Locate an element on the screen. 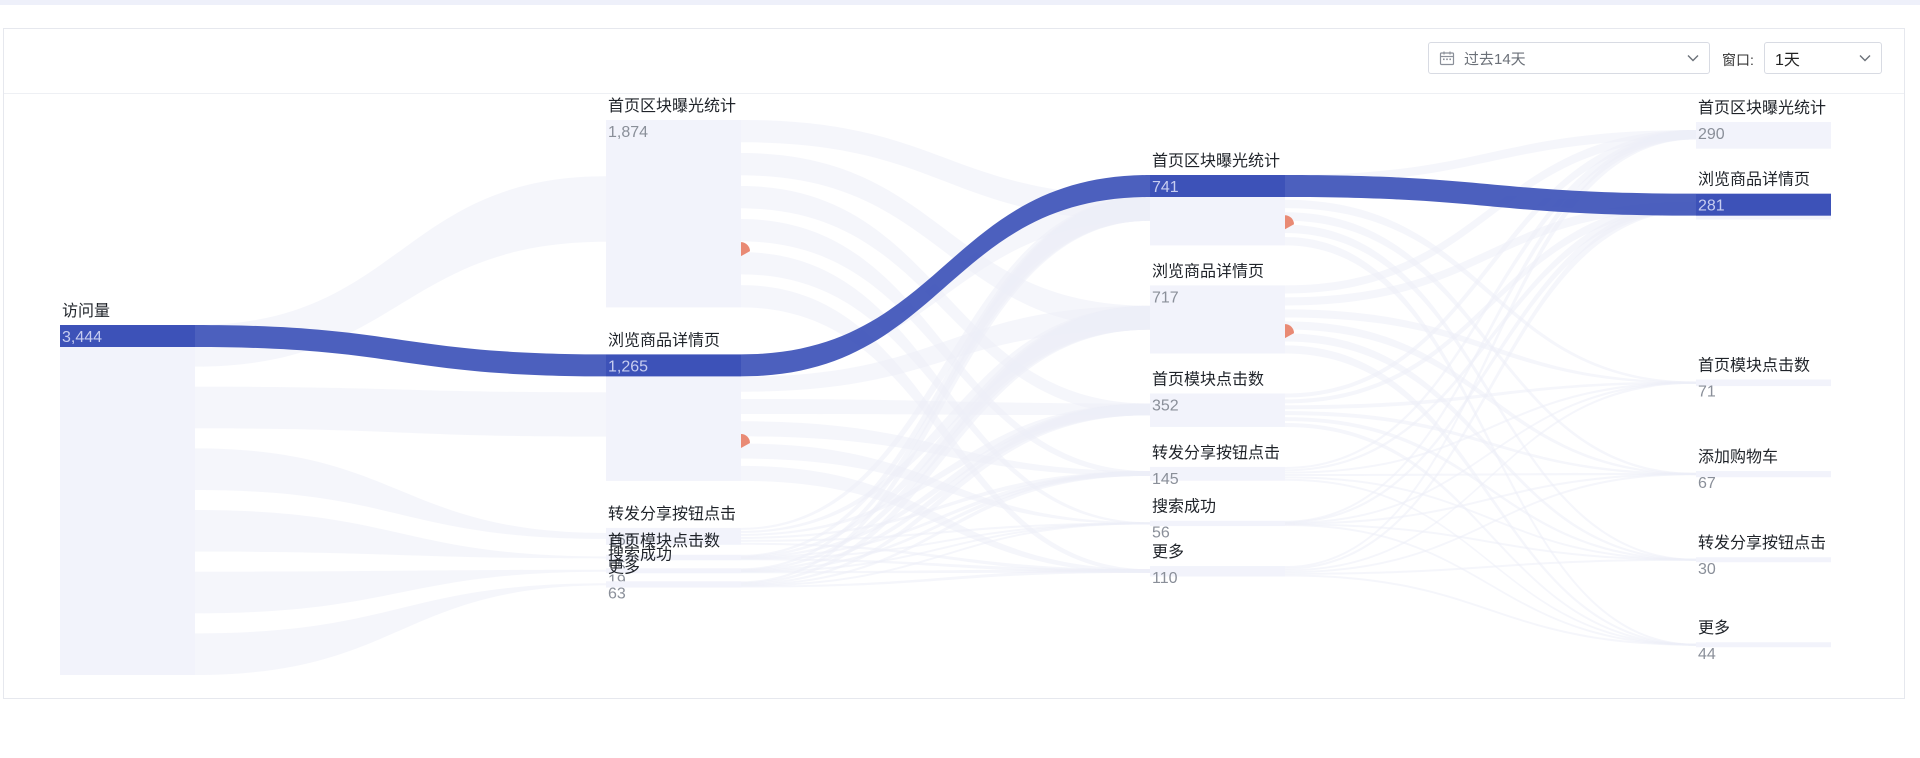  sankey-node: 浏览商品详情页 1,265 is located at coordinates (678, 406).